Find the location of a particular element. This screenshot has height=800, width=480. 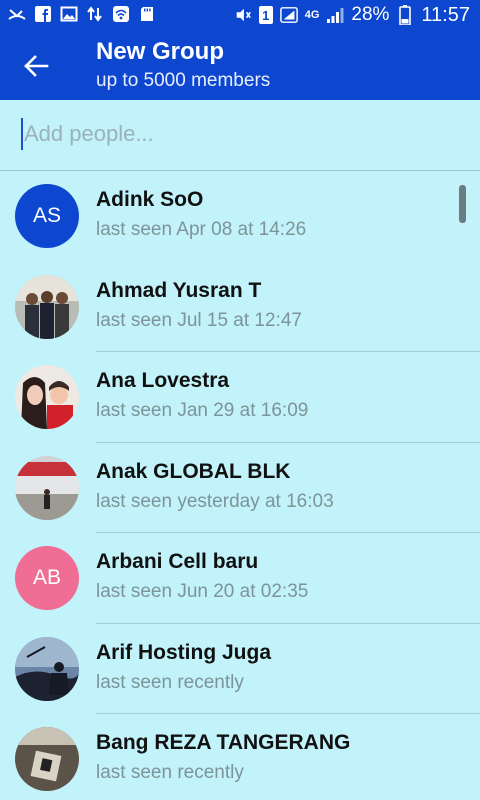

avatar: AB is located at coordinates (47, 578).